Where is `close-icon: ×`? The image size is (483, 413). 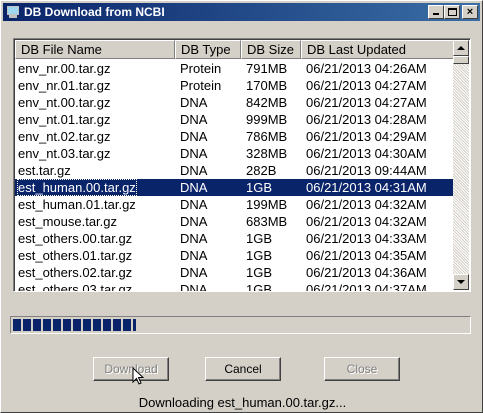 close-icon: × is located at coordinates (470, 12).